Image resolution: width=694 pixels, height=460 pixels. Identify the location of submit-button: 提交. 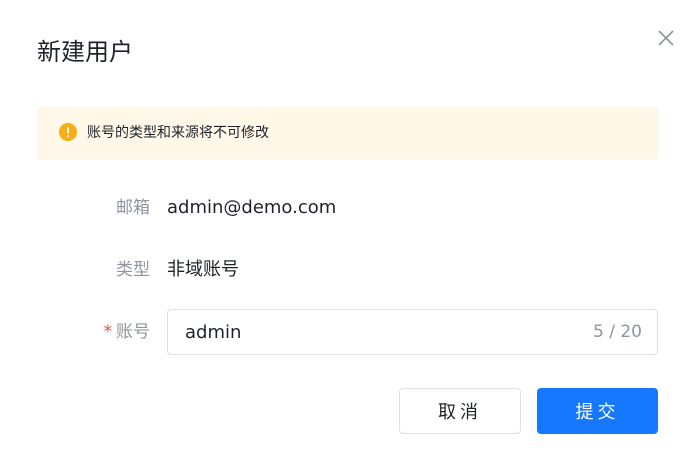
(597, 411).